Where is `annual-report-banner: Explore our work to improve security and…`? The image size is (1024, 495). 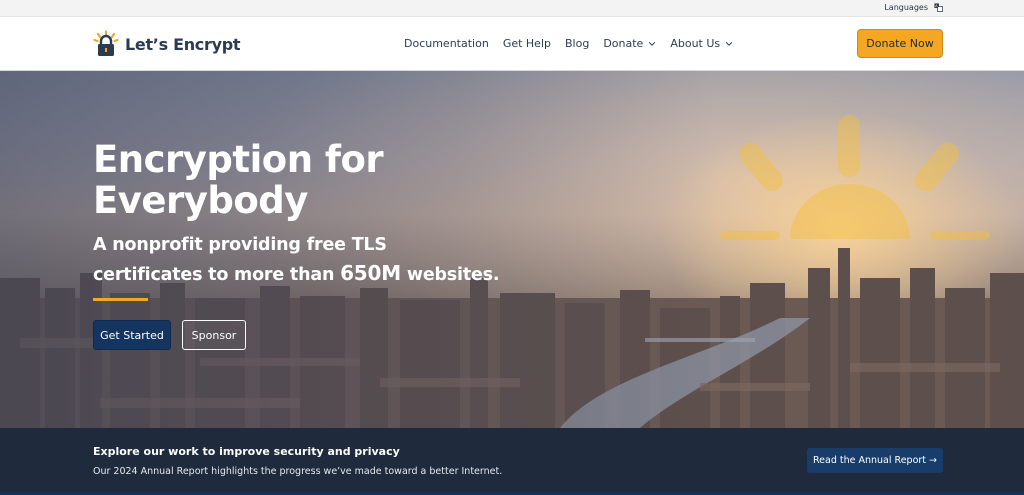
annual-report-banner: Explore our work to improve security and… is located at coordinates (512, 461).